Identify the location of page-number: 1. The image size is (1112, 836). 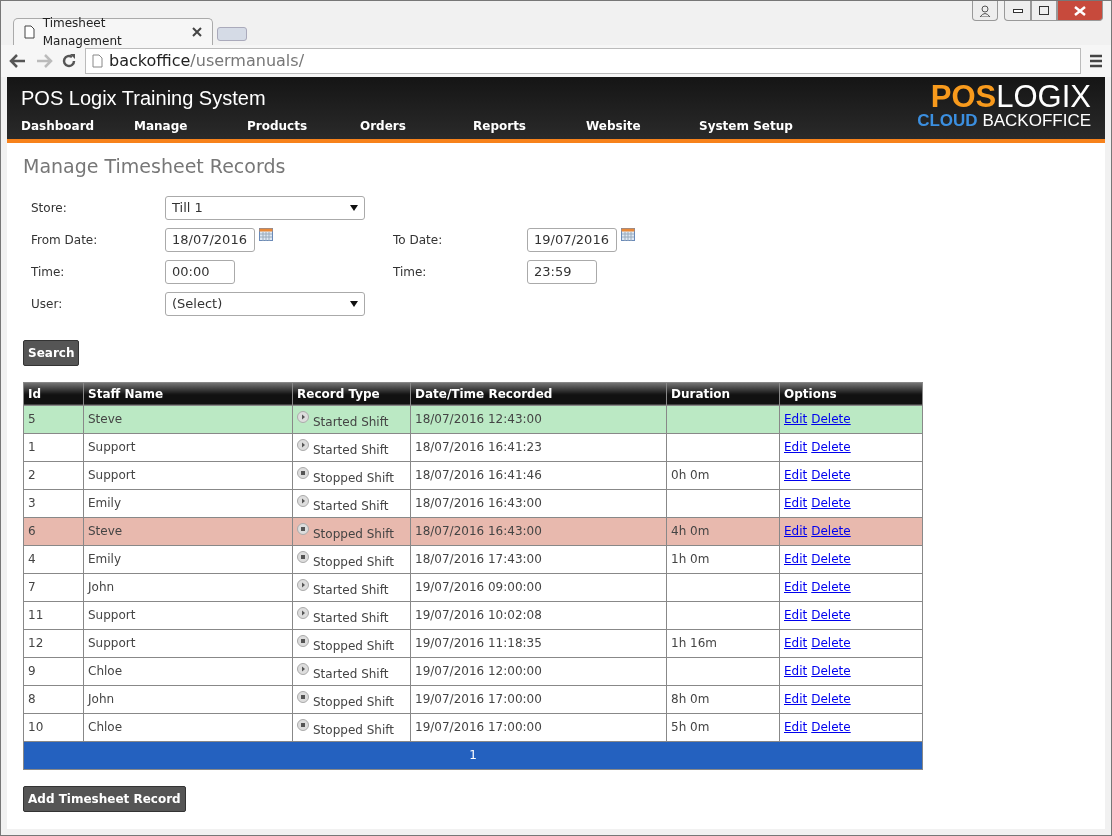
(473, 755).